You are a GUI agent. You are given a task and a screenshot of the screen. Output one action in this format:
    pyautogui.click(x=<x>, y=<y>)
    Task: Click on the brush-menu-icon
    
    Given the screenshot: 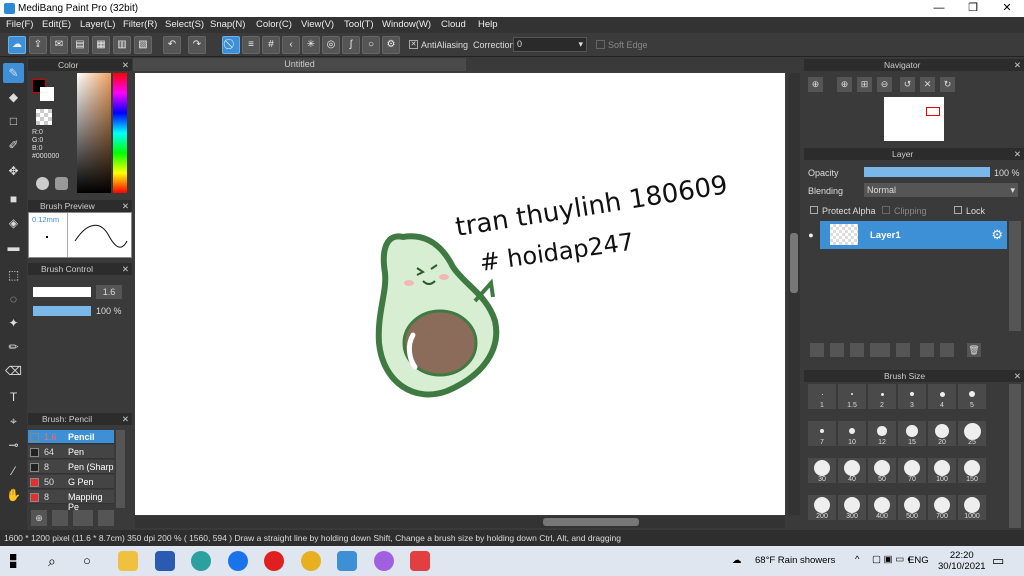 What is the action you would take?
    pyautogui.click(x=83, y=518)
    